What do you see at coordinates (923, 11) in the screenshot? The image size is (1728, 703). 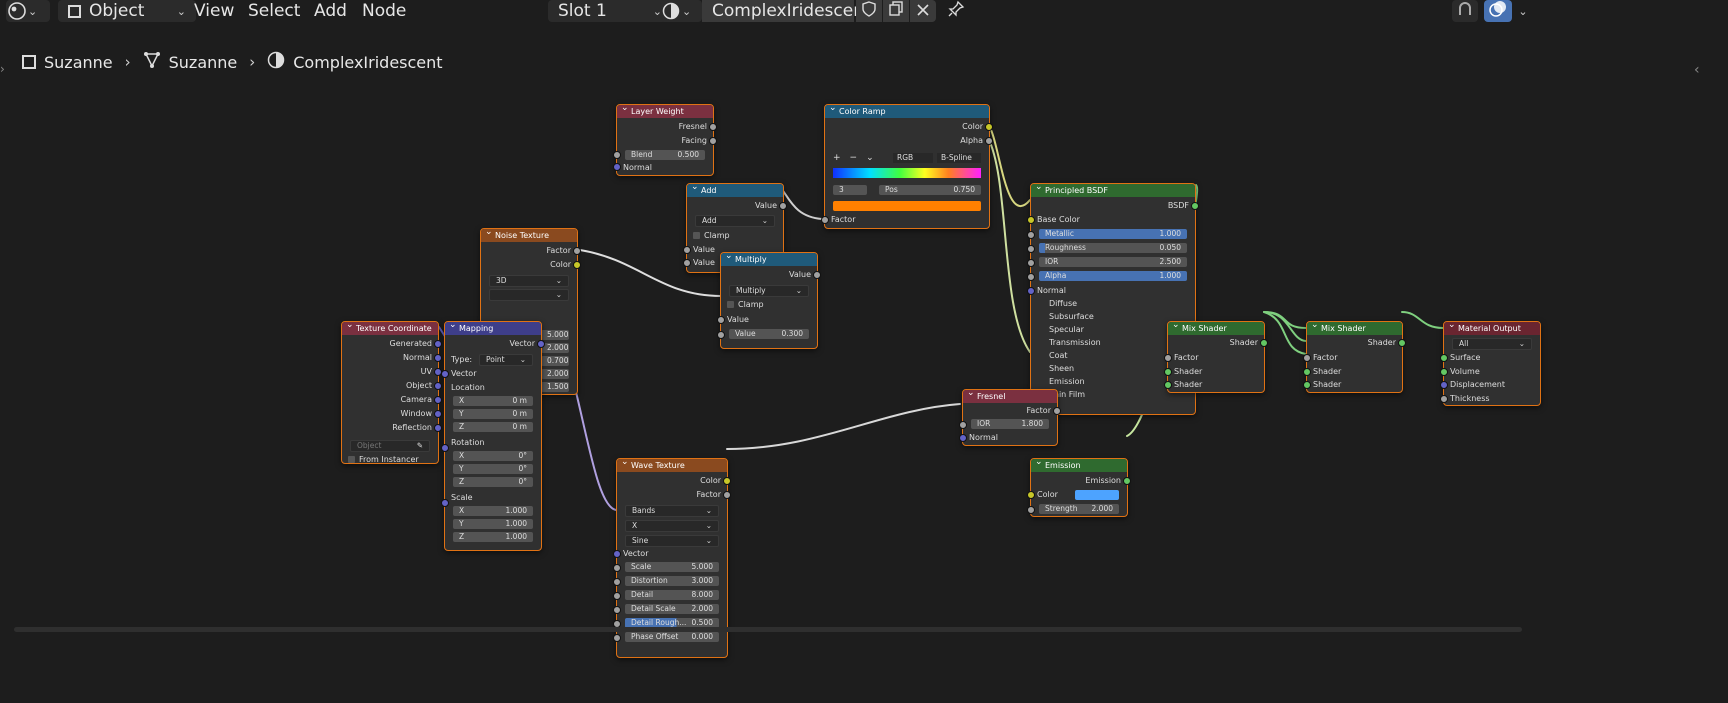 I see `unlink-material-button` at bounding box center [923, 11].